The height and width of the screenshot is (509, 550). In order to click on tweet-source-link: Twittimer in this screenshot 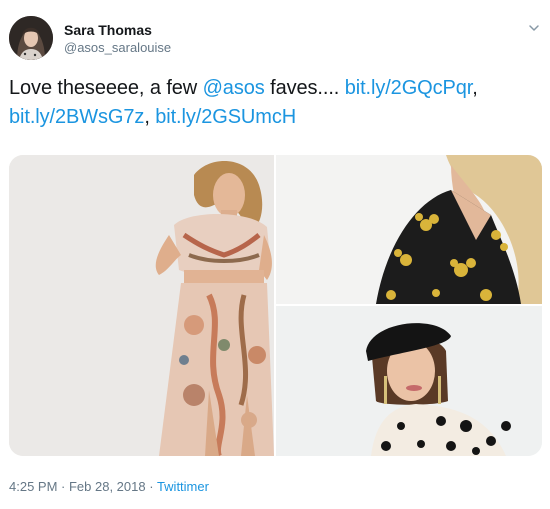, I will do `click(183, 486)`.